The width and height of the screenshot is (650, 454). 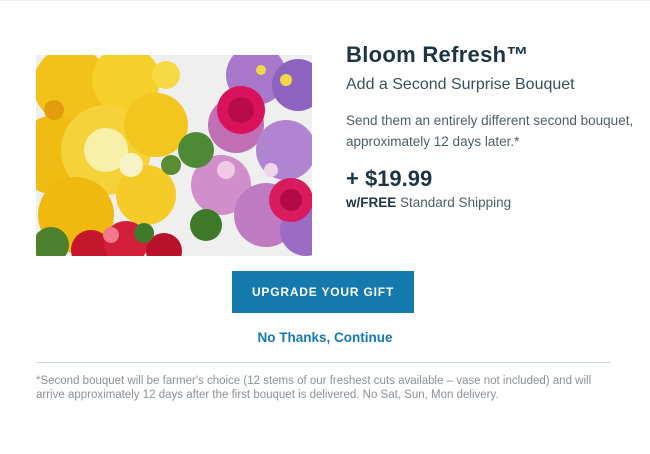 What do you see at coordinates (371, 202) in the screenshot?
I see `shipping-free-label: w/FREE` at bounding box center [371, 202].